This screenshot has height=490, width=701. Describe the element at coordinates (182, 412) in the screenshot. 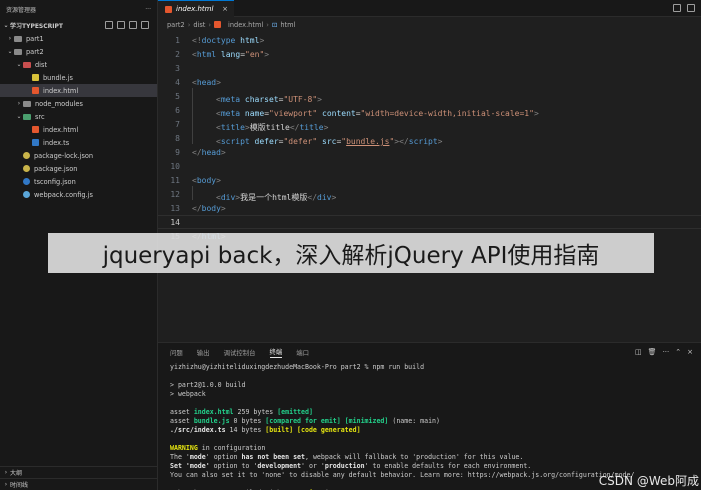

I see `terminal-token: asset` at that location.